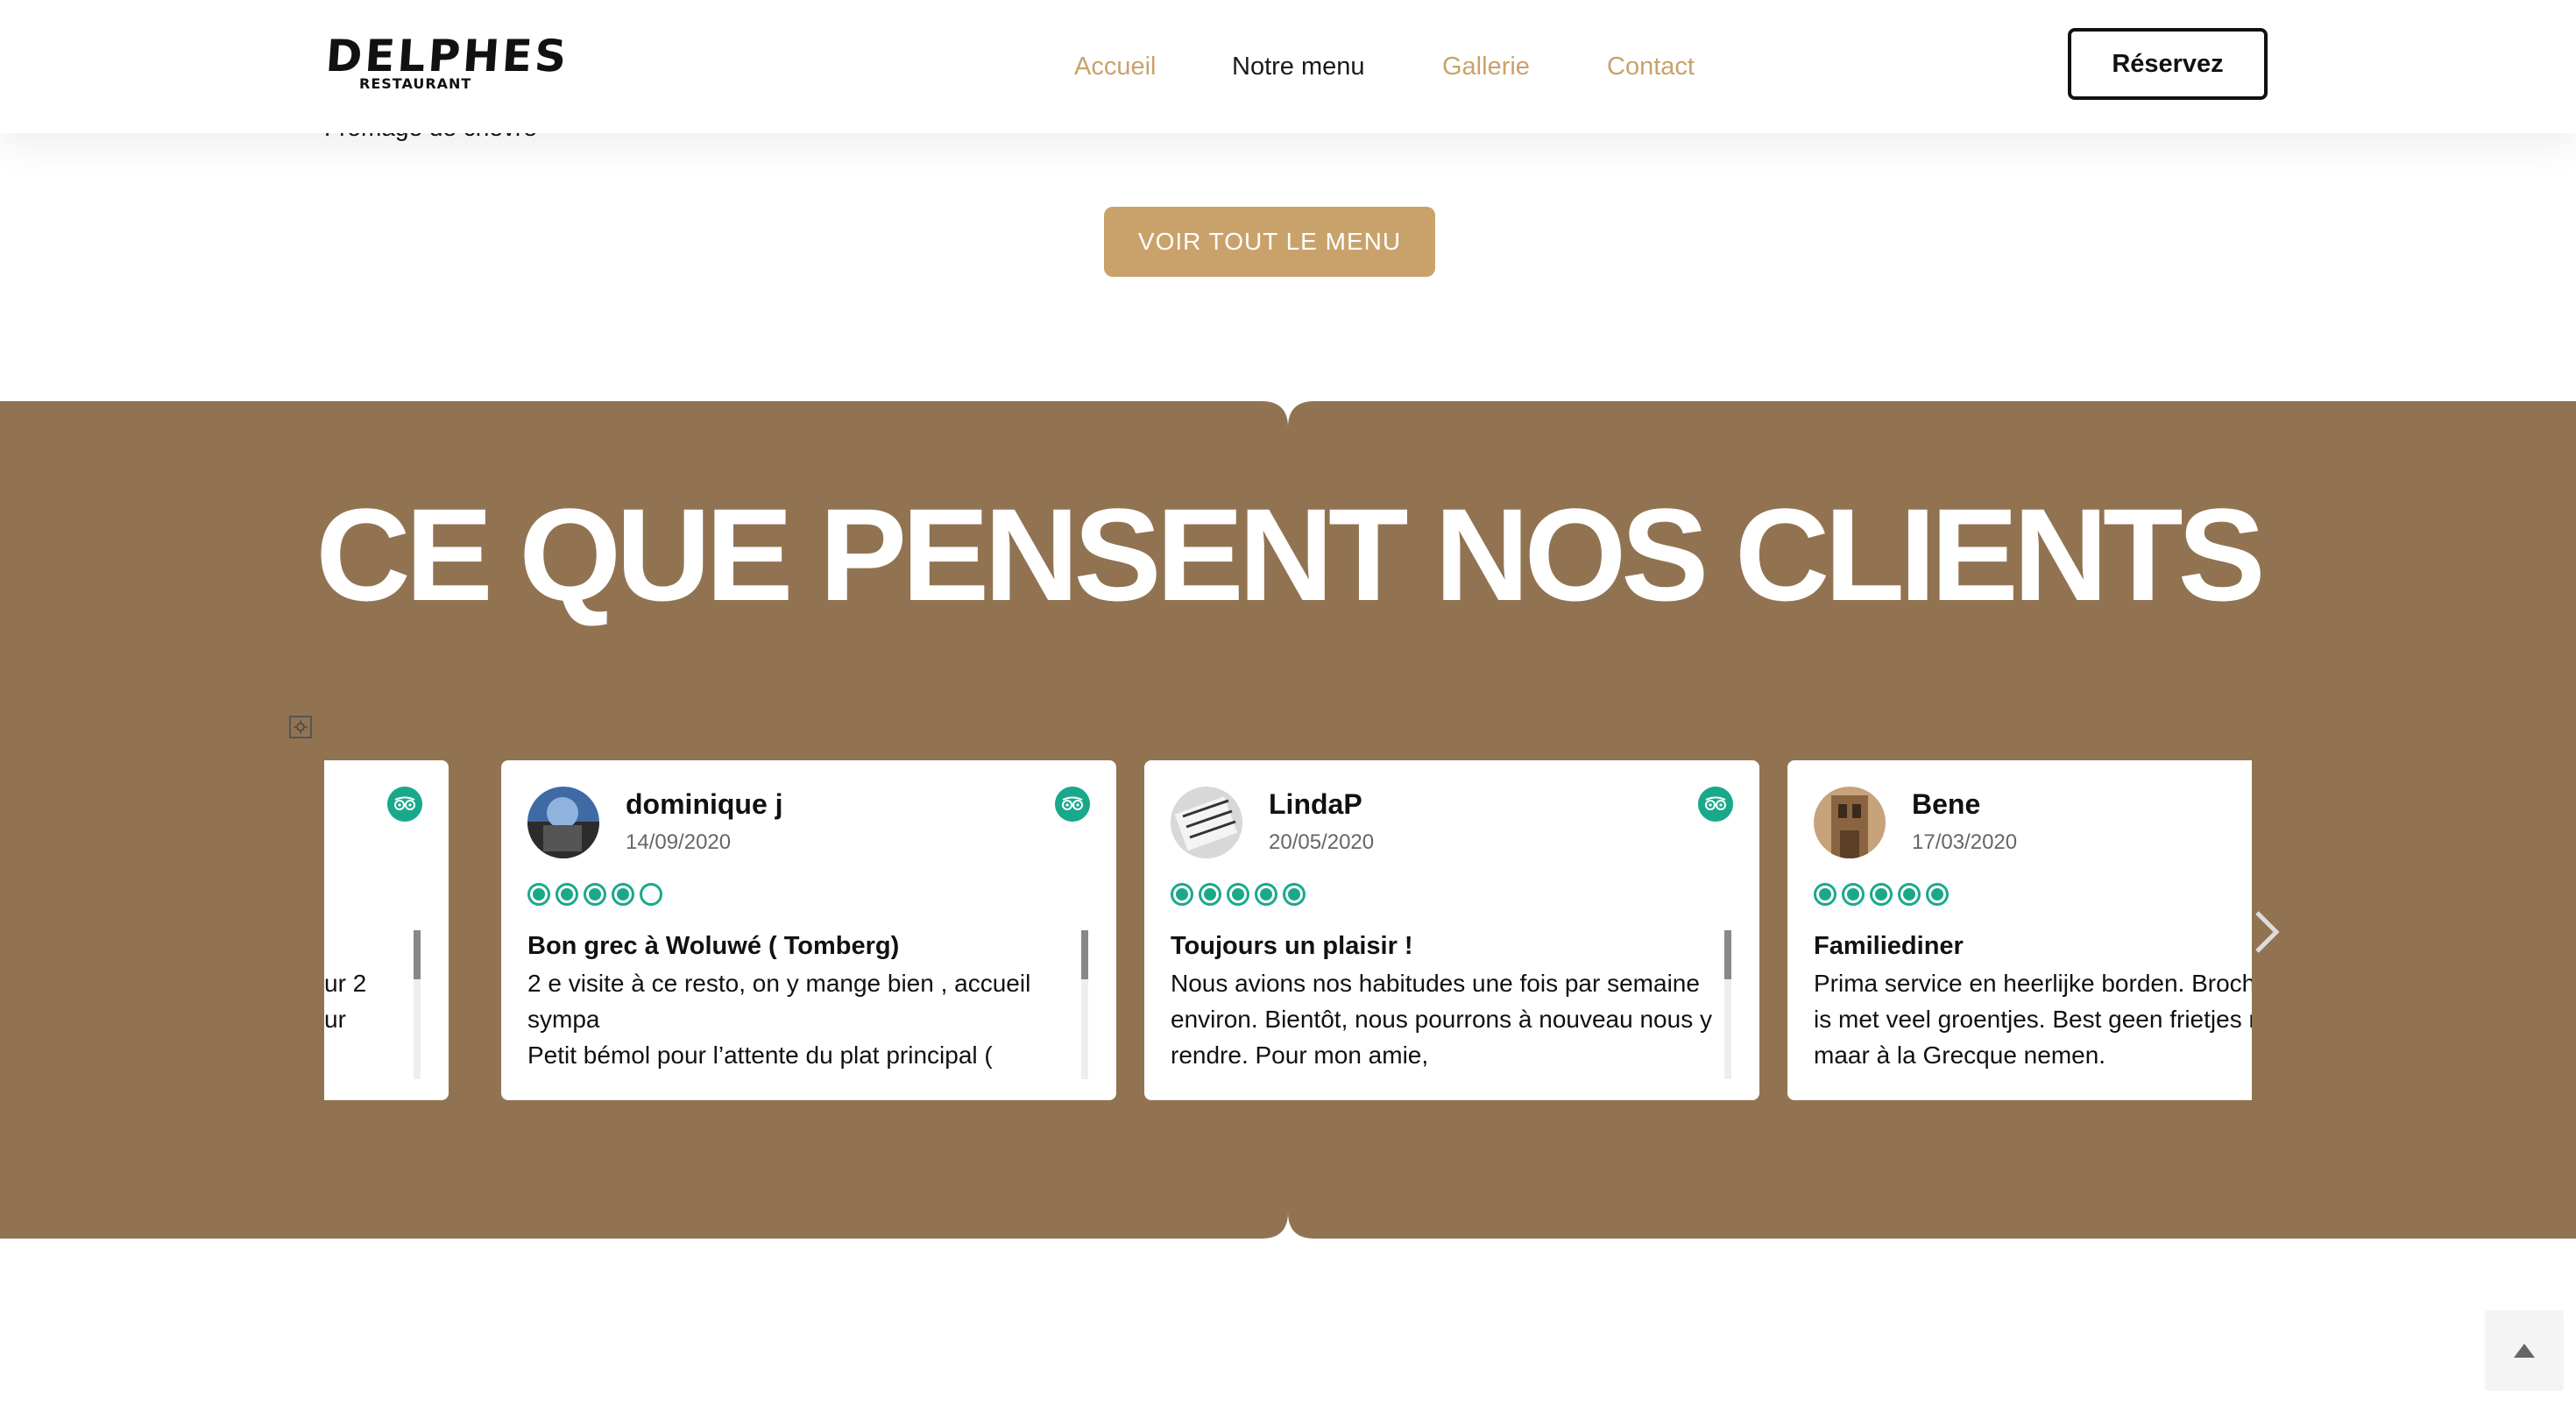  What do you see at coordinates (1115, 66) in the screenshot?
I see `nav-item-accueil: Accueil` at bounding box center [1115, 66].